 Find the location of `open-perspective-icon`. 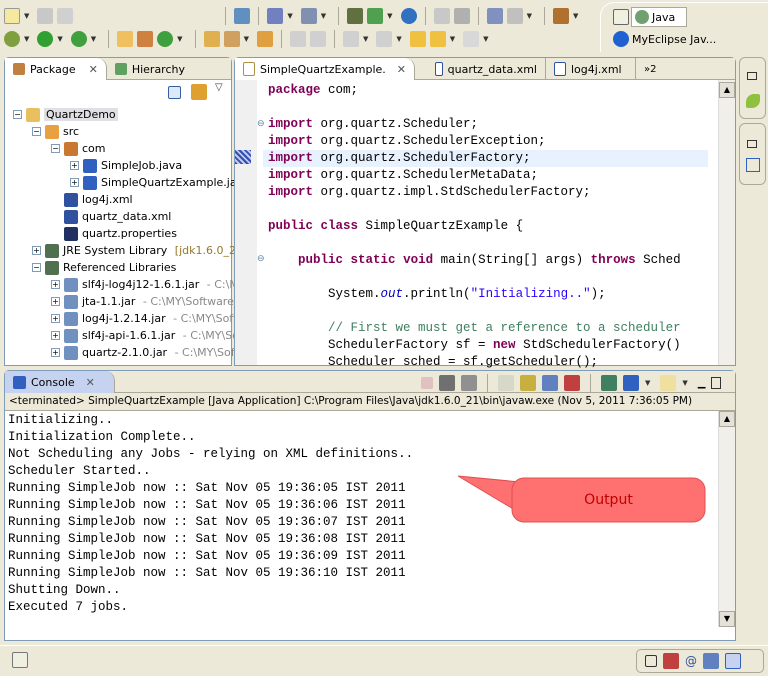

open-perspective-icon is located at coordinates (621, 17).